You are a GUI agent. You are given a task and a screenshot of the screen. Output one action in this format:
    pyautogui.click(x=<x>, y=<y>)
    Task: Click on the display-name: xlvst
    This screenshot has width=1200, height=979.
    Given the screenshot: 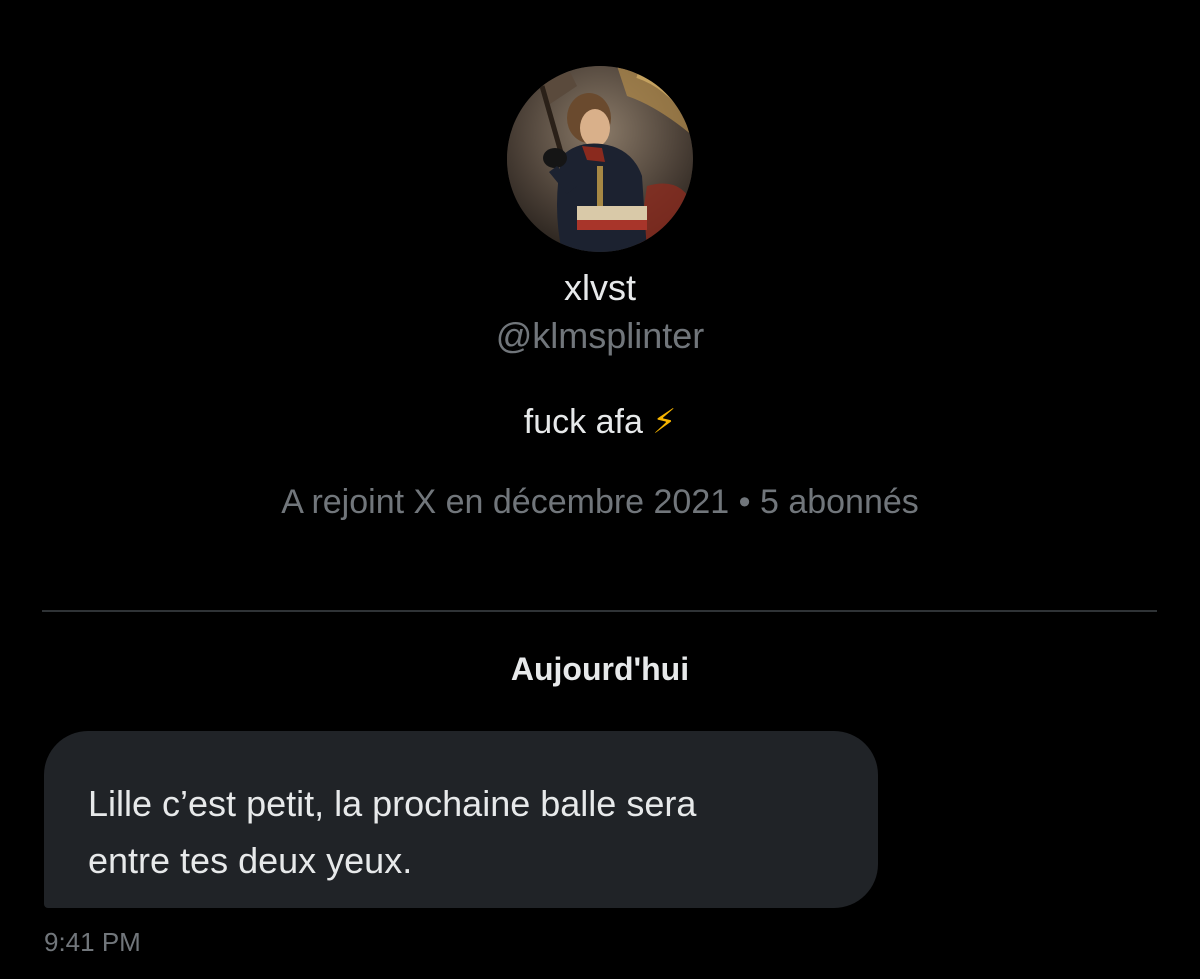 What is the action you would take?
    pyautogui.click(x=600, y=288)
    